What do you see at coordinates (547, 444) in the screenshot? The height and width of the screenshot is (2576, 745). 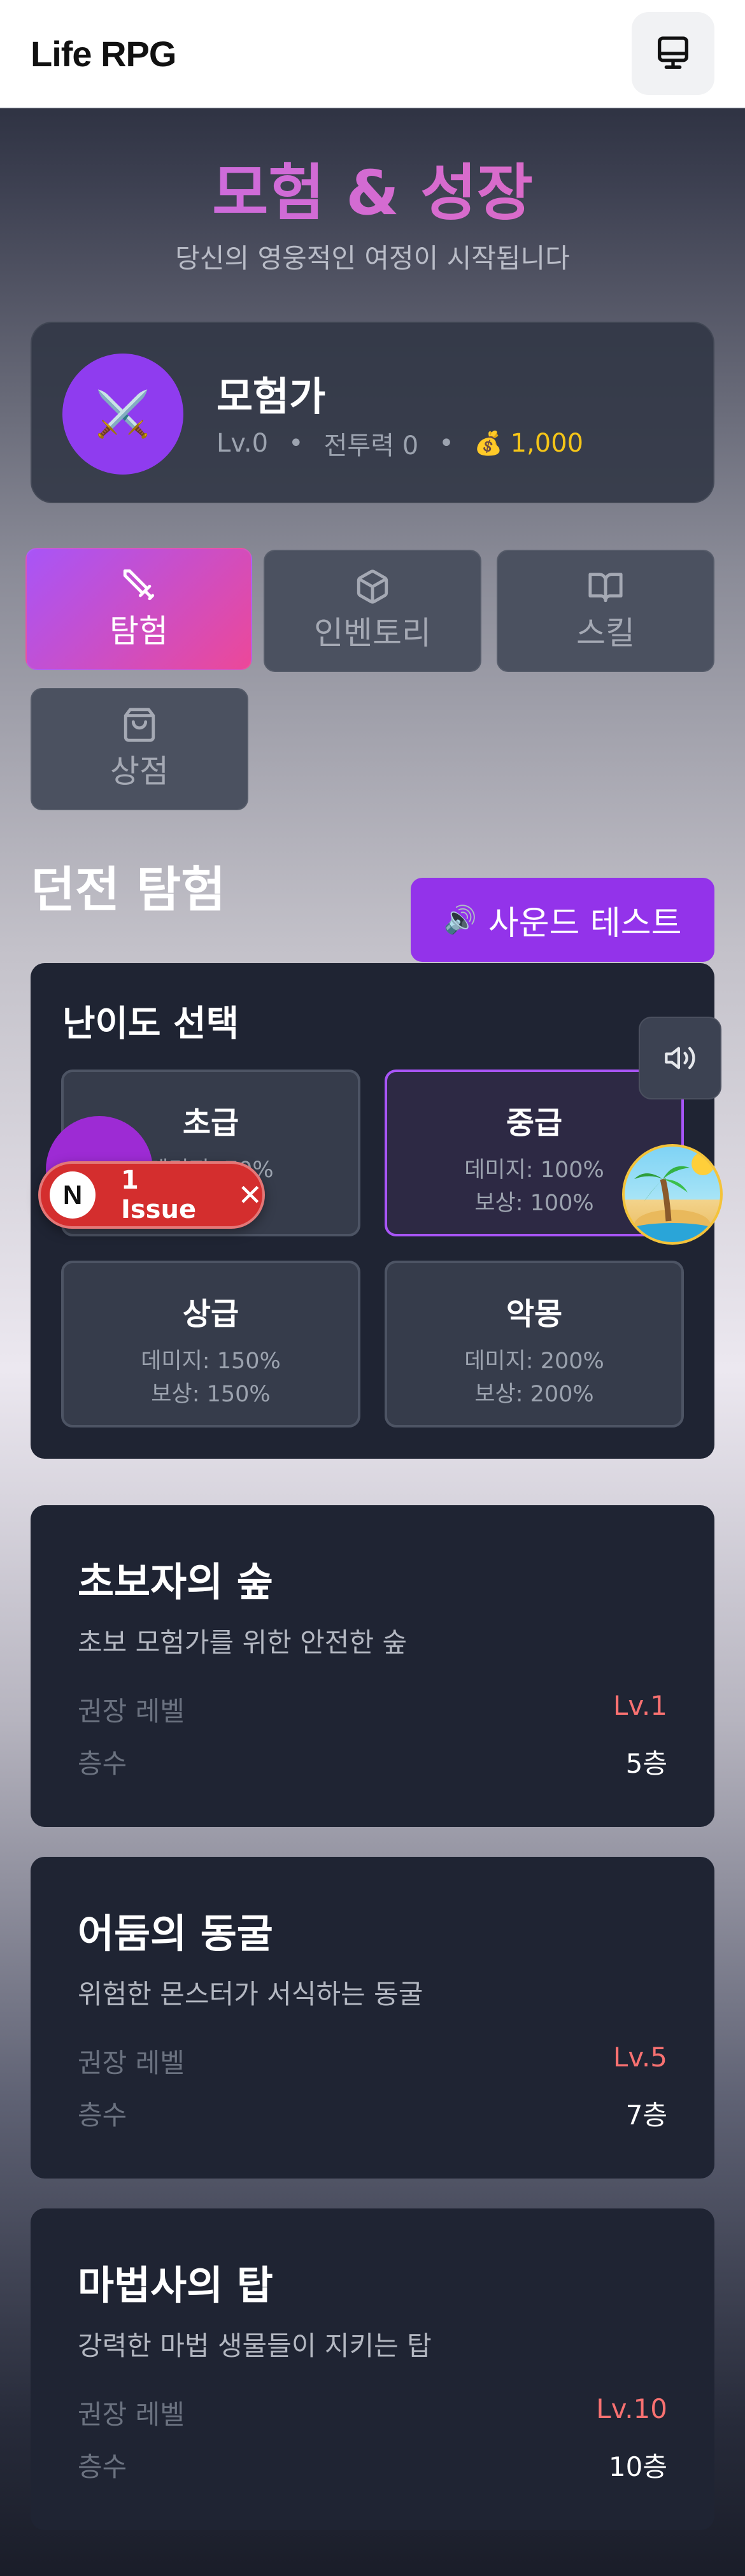 I see `player-gold: 1,000` at bounding box center [547, 444].